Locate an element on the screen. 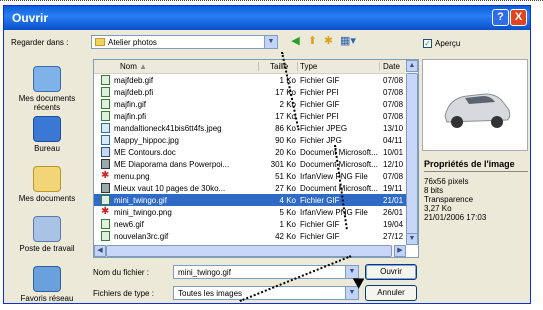 The height and width of the screenshot is (310, 543). vertical-scrollbar: ▲ ▼ is located at coordinates (412, 152).